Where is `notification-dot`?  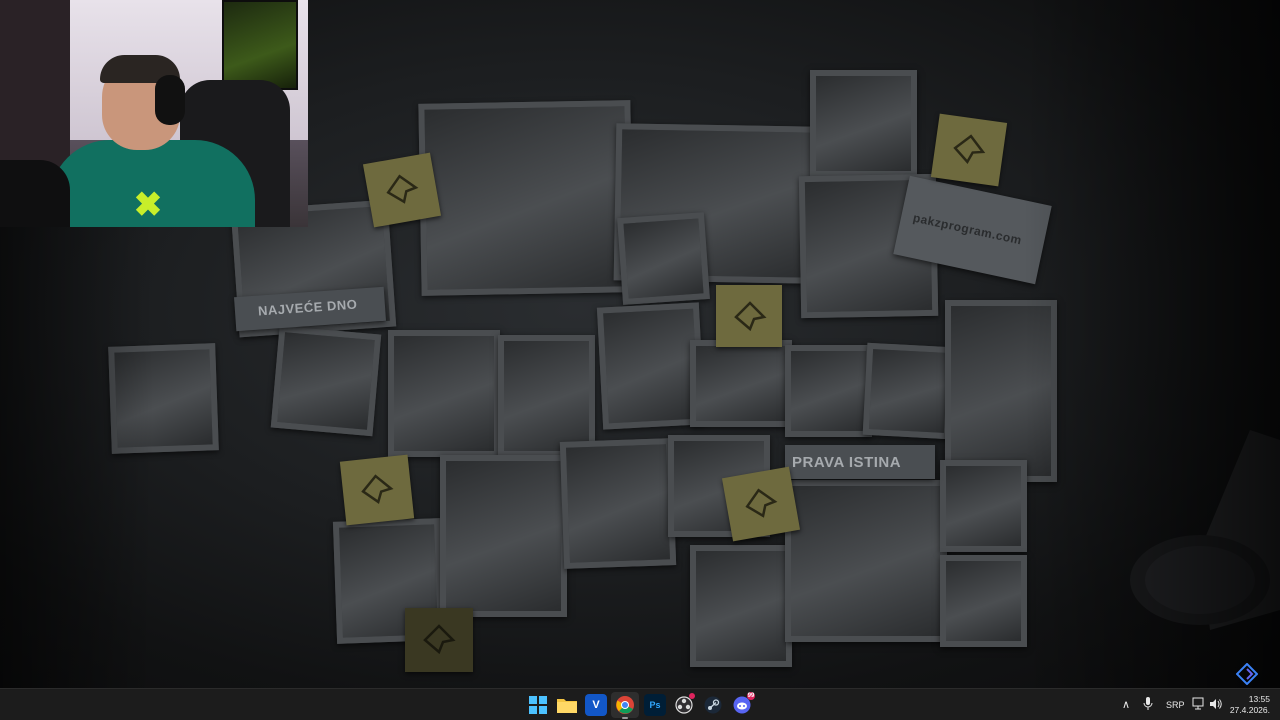
notification-dot is located at coordinates (692, 696).